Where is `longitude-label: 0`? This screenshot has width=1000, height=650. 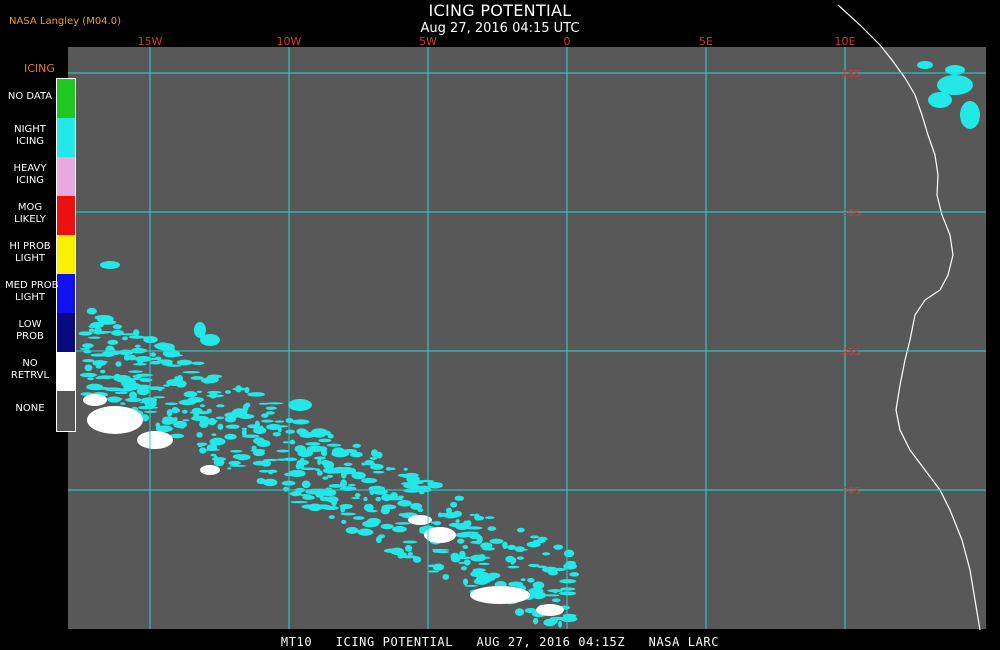 longitude-label: 0 is located at coordinates (567, 41).